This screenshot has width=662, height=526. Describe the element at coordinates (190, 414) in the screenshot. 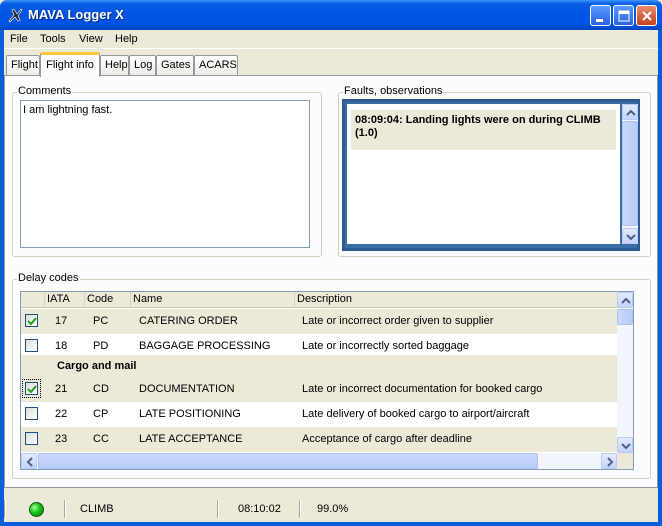

I see `cell-name: LATE POSITIONING` at that location.